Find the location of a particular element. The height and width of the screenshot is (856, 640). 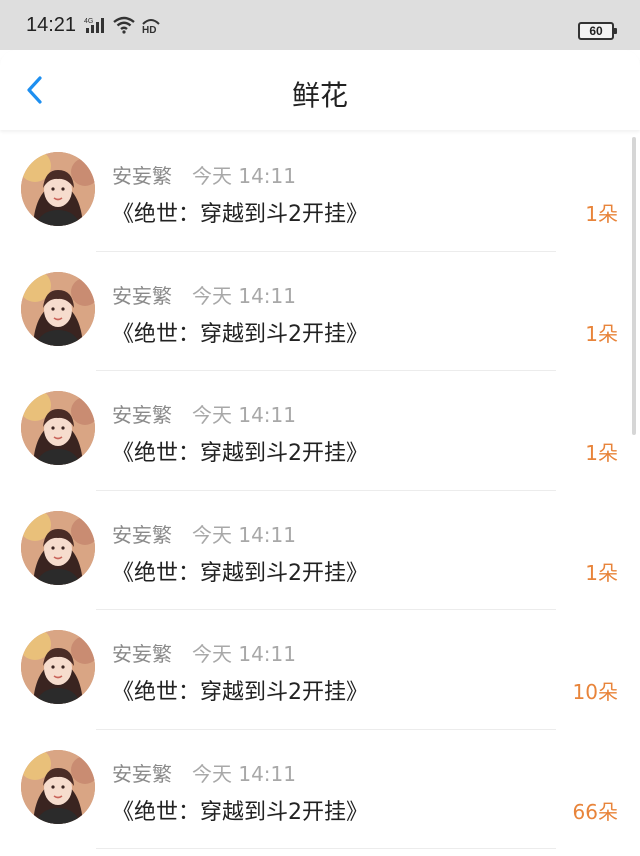

battery-level: 60 is located at coordinates (596, 31).